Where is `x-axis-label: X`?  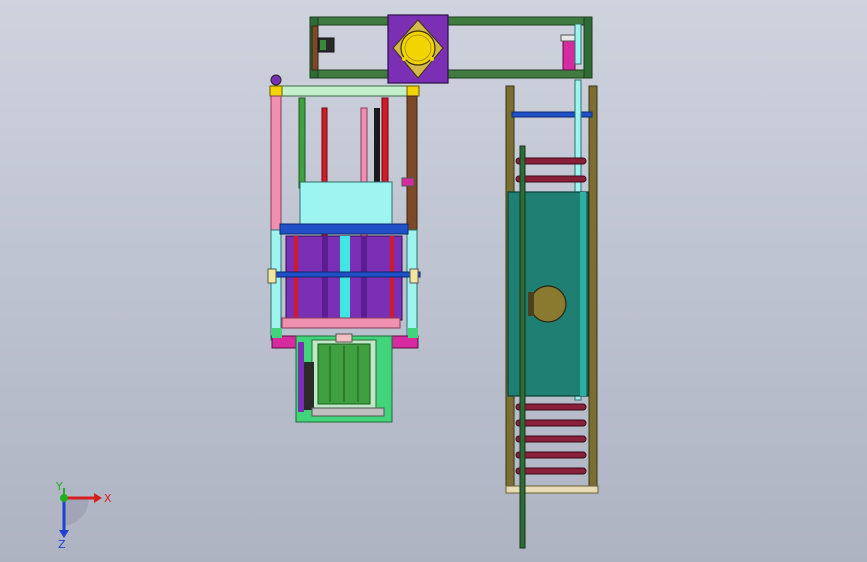 x-axis-label: X is located at coordinates (108, 498).